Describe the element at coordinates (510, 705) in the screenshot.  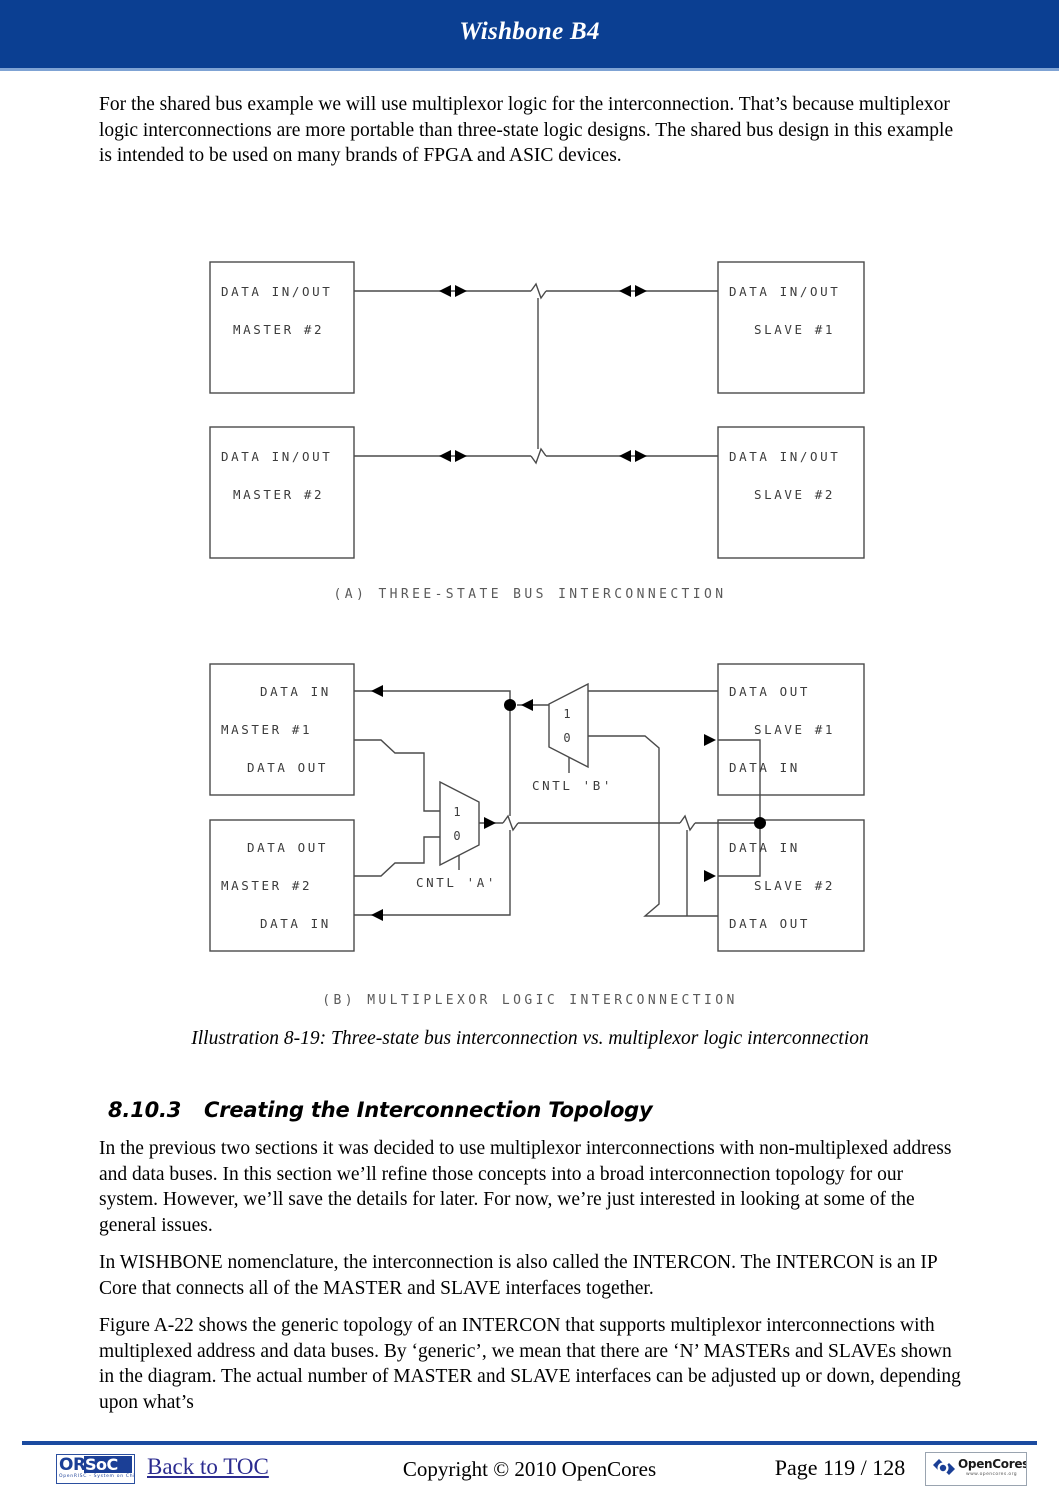
I see `diagram-b-junction-dot-left` at that location.